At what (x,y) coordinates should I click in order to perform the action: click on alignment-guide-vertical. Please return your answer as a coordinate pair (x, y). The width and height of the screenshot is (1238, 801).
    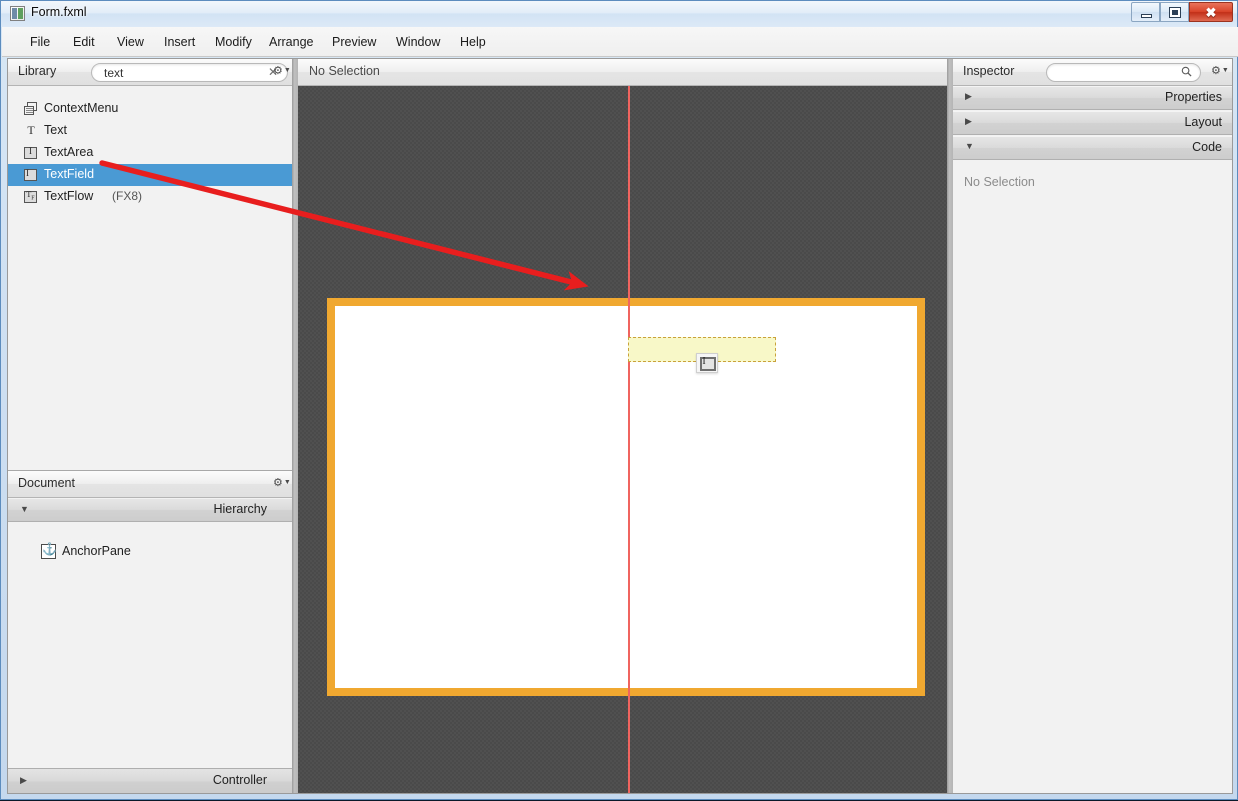
    Looking at the image, I should click on (629, 439).